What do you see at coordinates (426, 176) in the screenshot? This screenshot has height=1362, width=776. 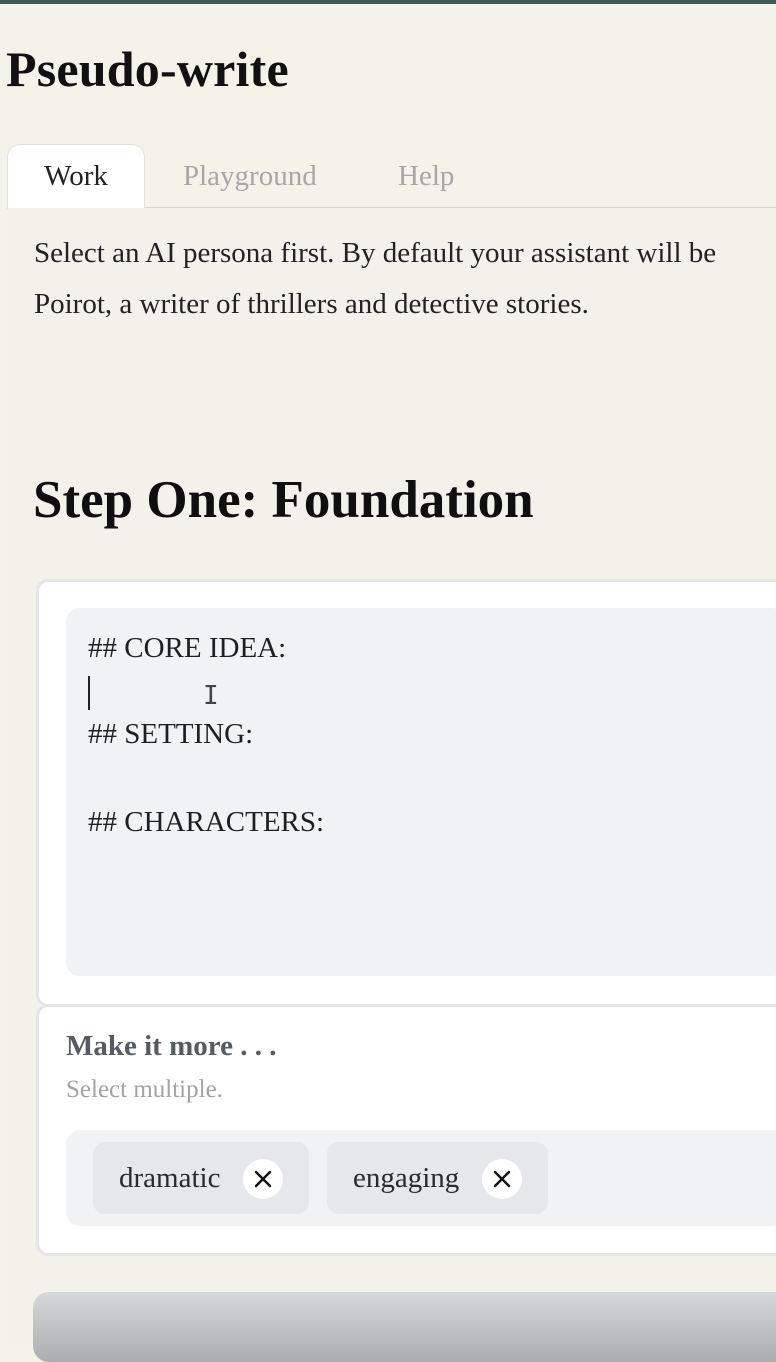 I see `tab-help: Help` at bounding box center [426, 176].